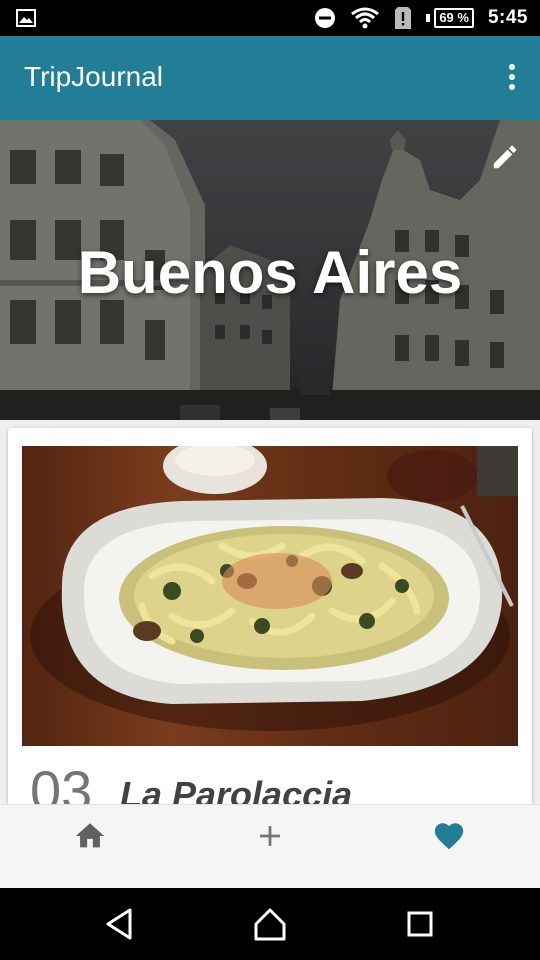 This screenshot has height=960, width=540. What do you see at coordinates (449, 836) in the screenshot?
I see `heart-icon` at bounding box center [449, 836].